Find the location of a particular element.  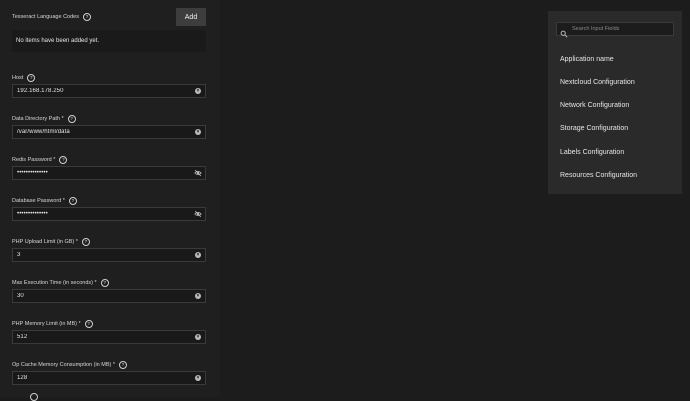

host-label-row: Host ? is located at coordinates (24, 78).